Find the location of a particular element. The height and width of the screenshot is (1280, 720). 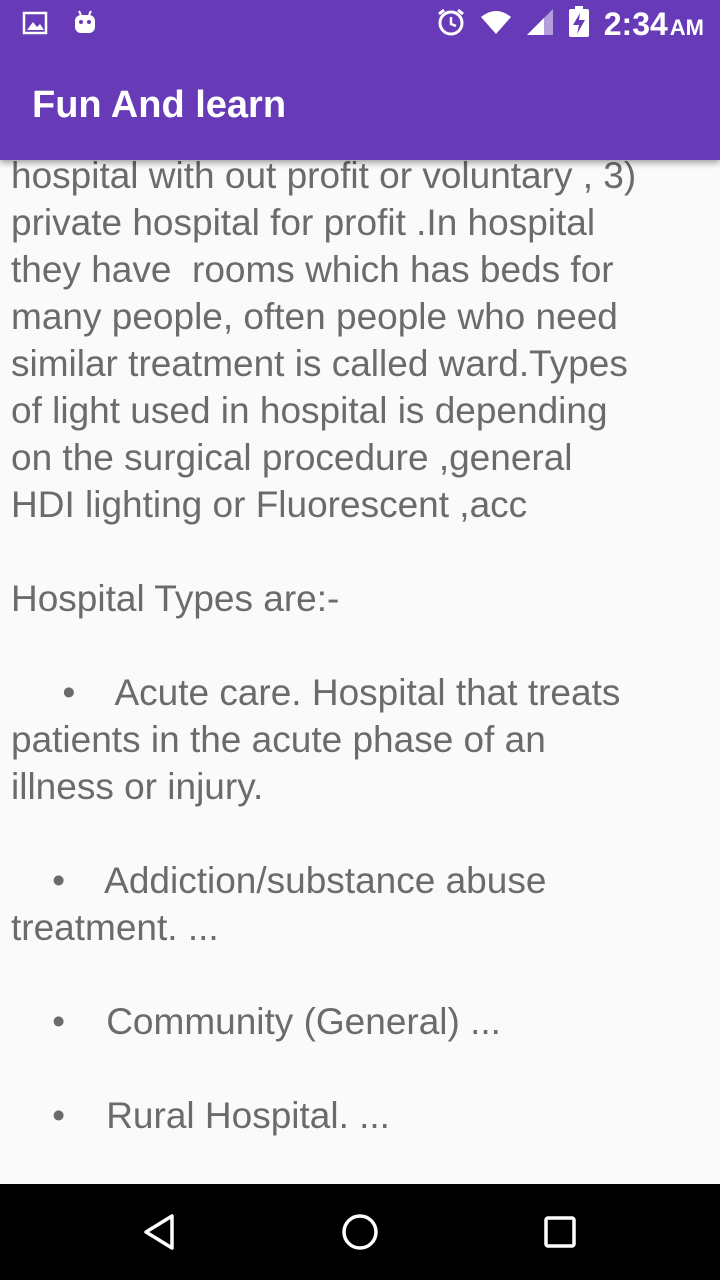

navigation-bar is located at coordinates (360, 1232).